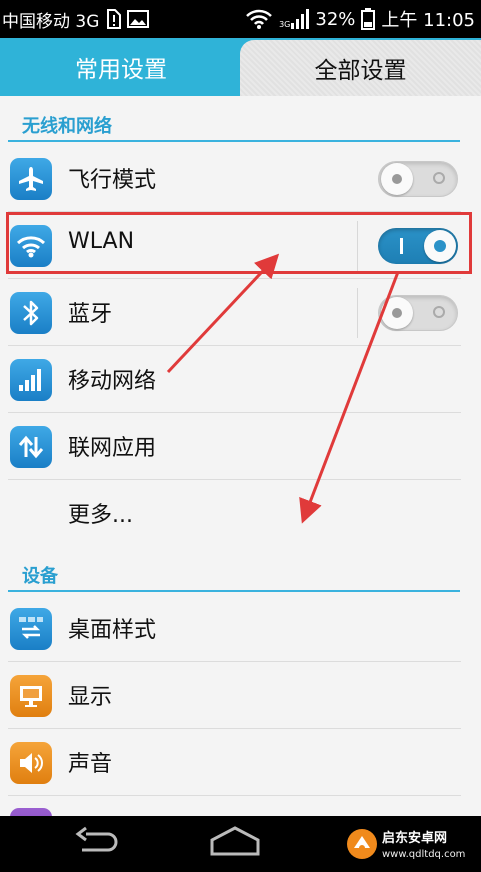 Image resolution: width=481 pixels, height=872 pixels. I want to click on arrow-to-wlan, so click(223, 313).